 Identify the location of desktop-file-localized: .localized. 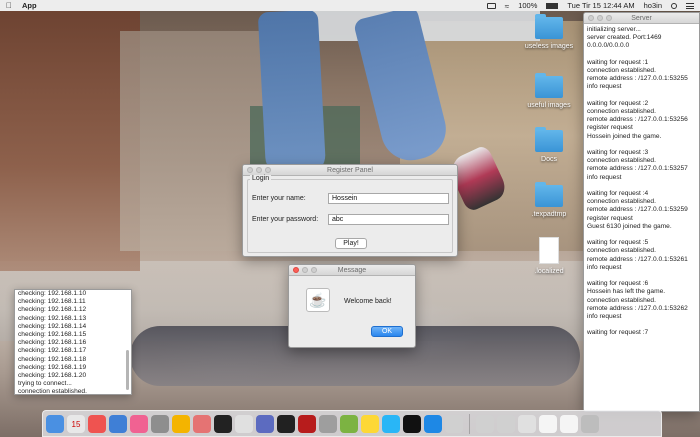
(549, 256).